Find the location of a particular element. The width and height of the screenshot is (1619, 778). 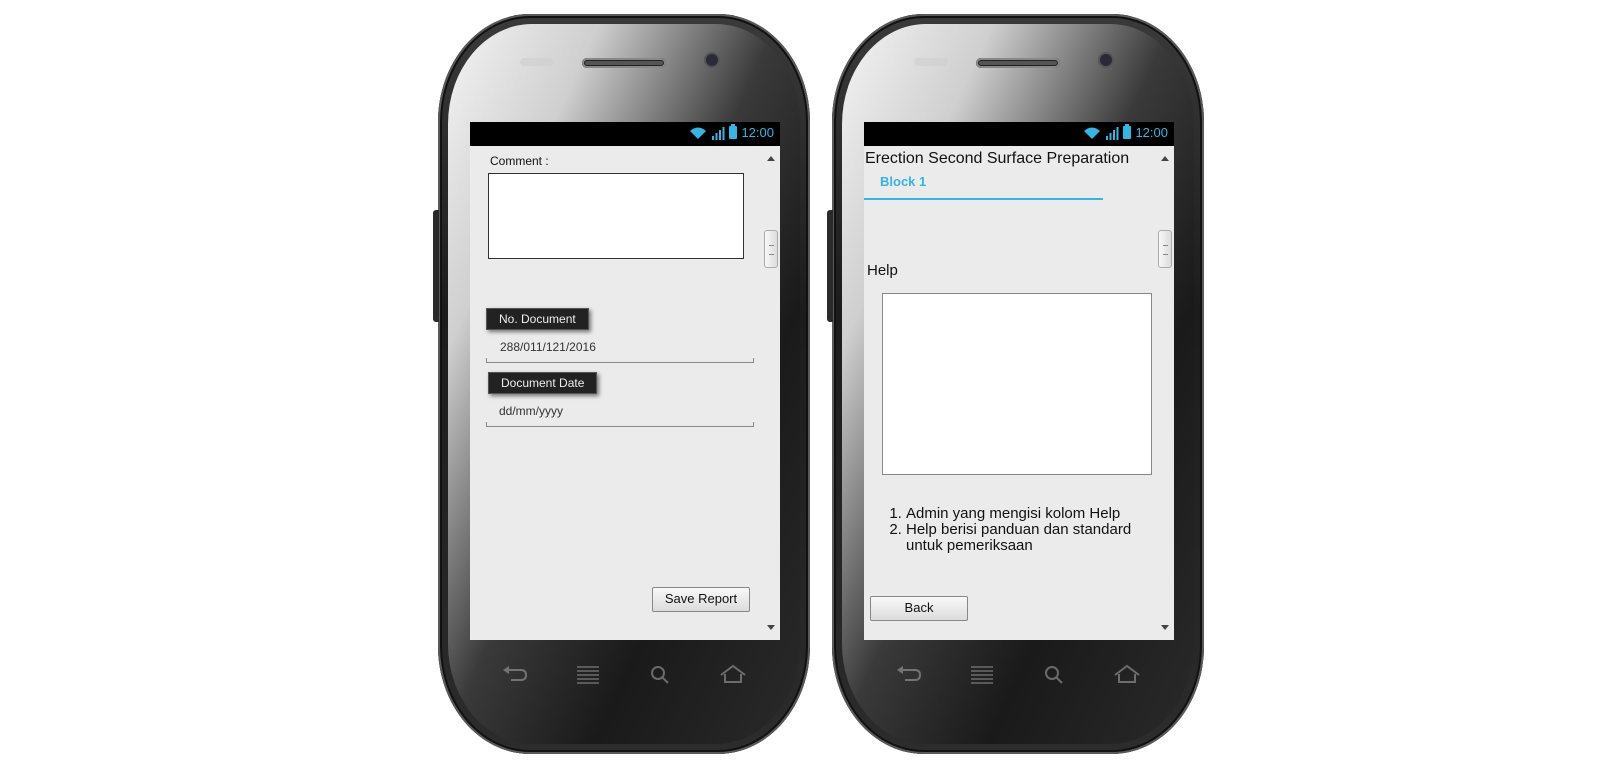

no-document-label: No. Document is located at coordinates (537, 319).